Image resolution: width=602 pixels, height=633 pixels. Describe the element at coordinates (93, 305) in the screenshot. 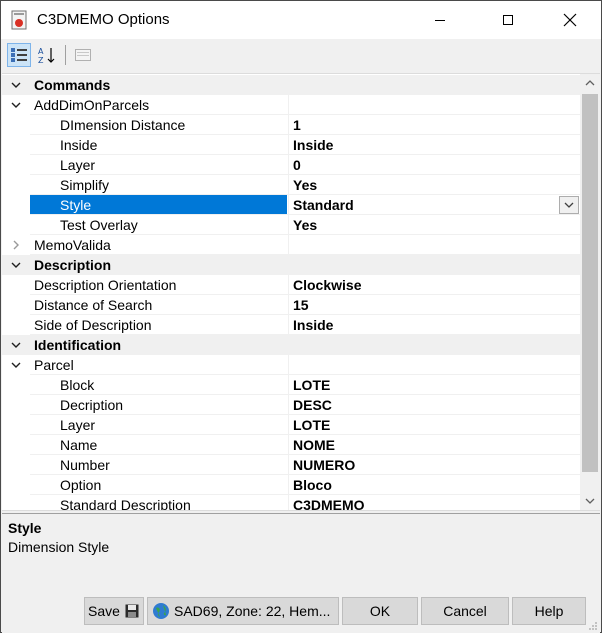

I see `property-name: Distance of Search` at that location.